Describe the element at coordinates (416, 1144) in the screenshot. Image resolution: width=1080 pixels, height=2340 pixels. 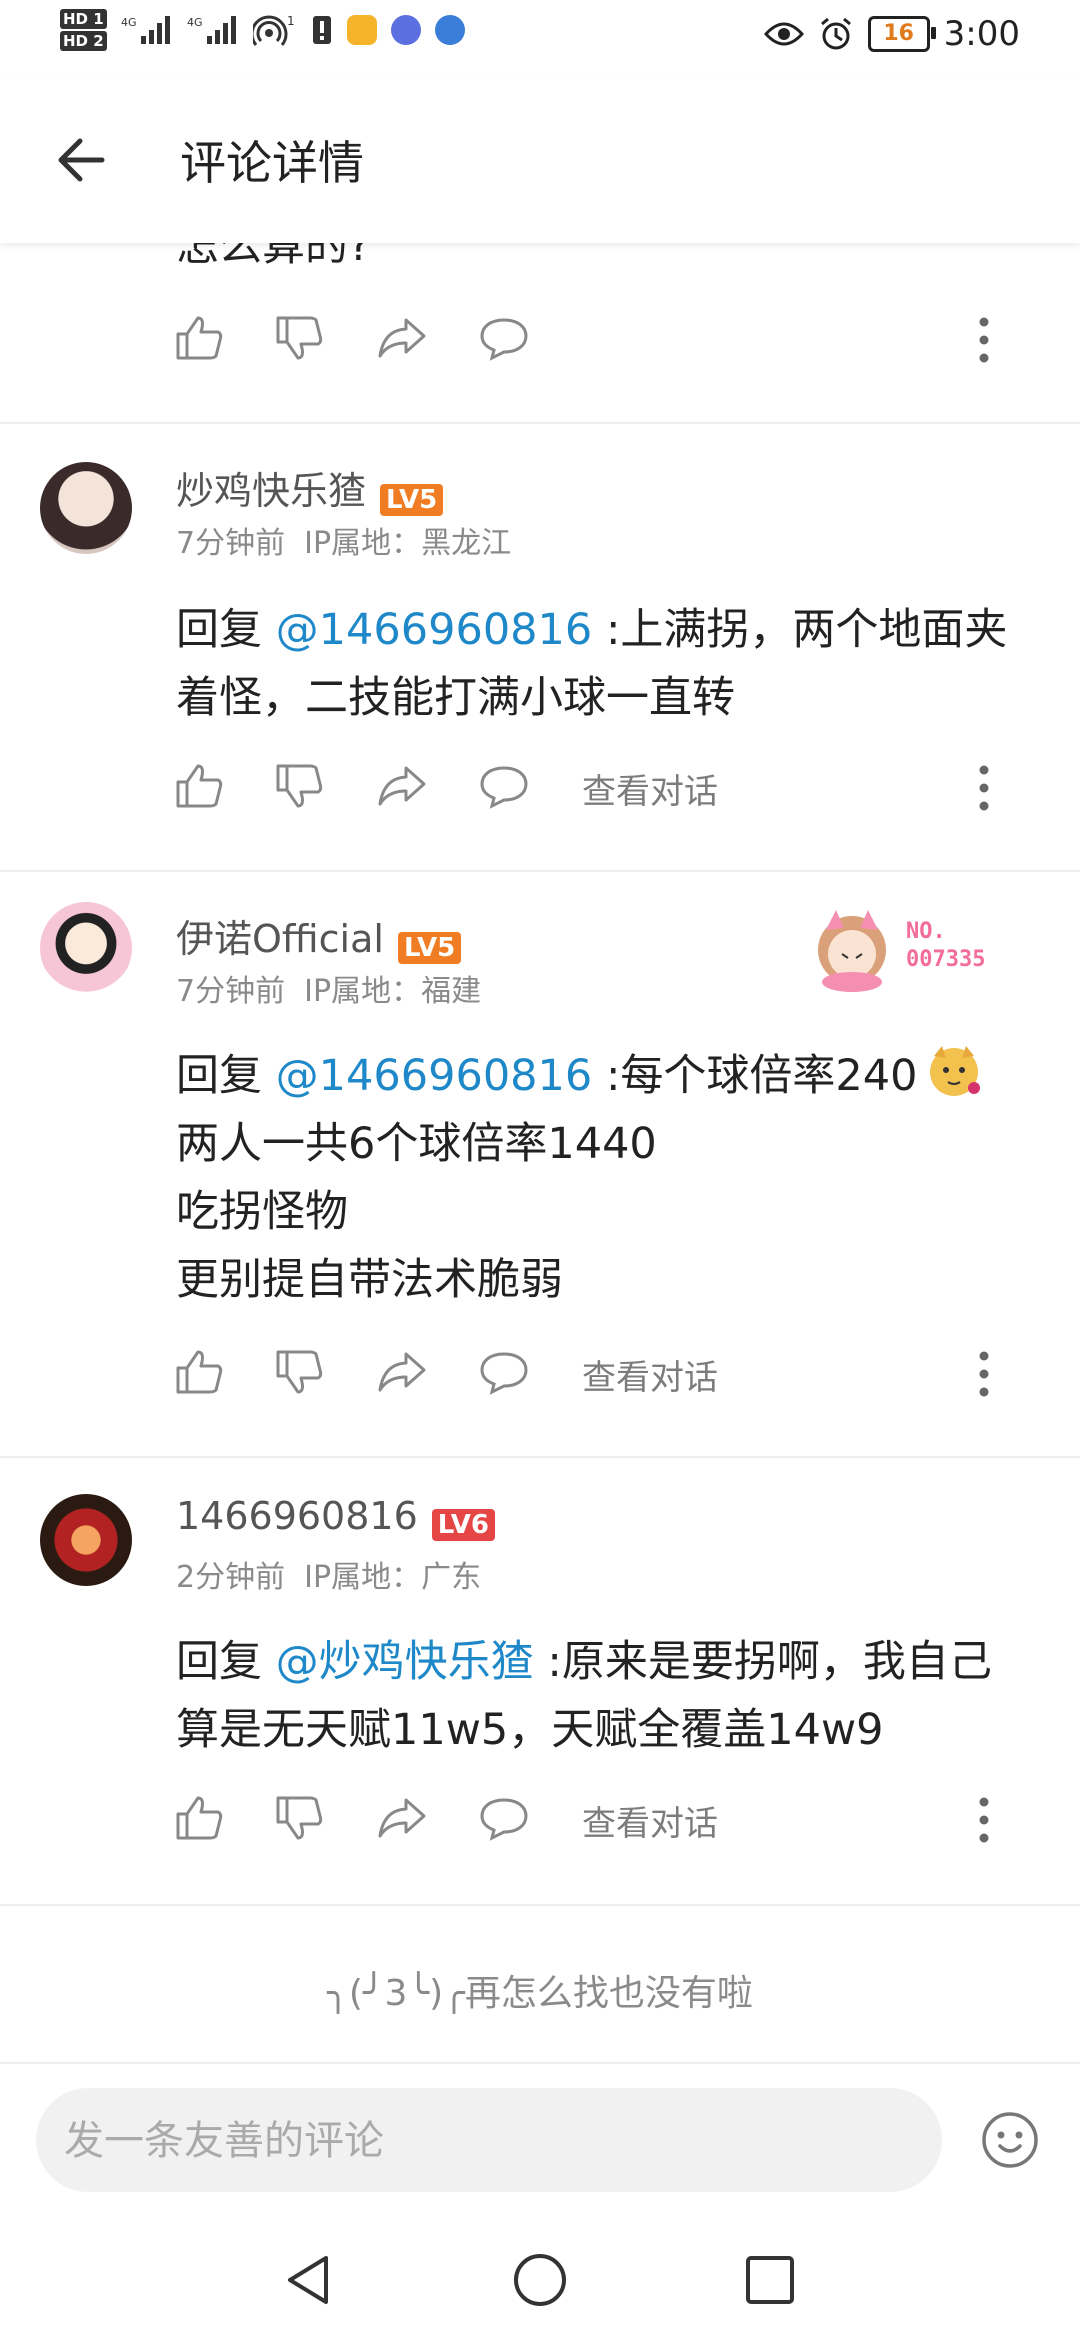
I see `comment-line: 两人一共6个球倍率1440` at that location.